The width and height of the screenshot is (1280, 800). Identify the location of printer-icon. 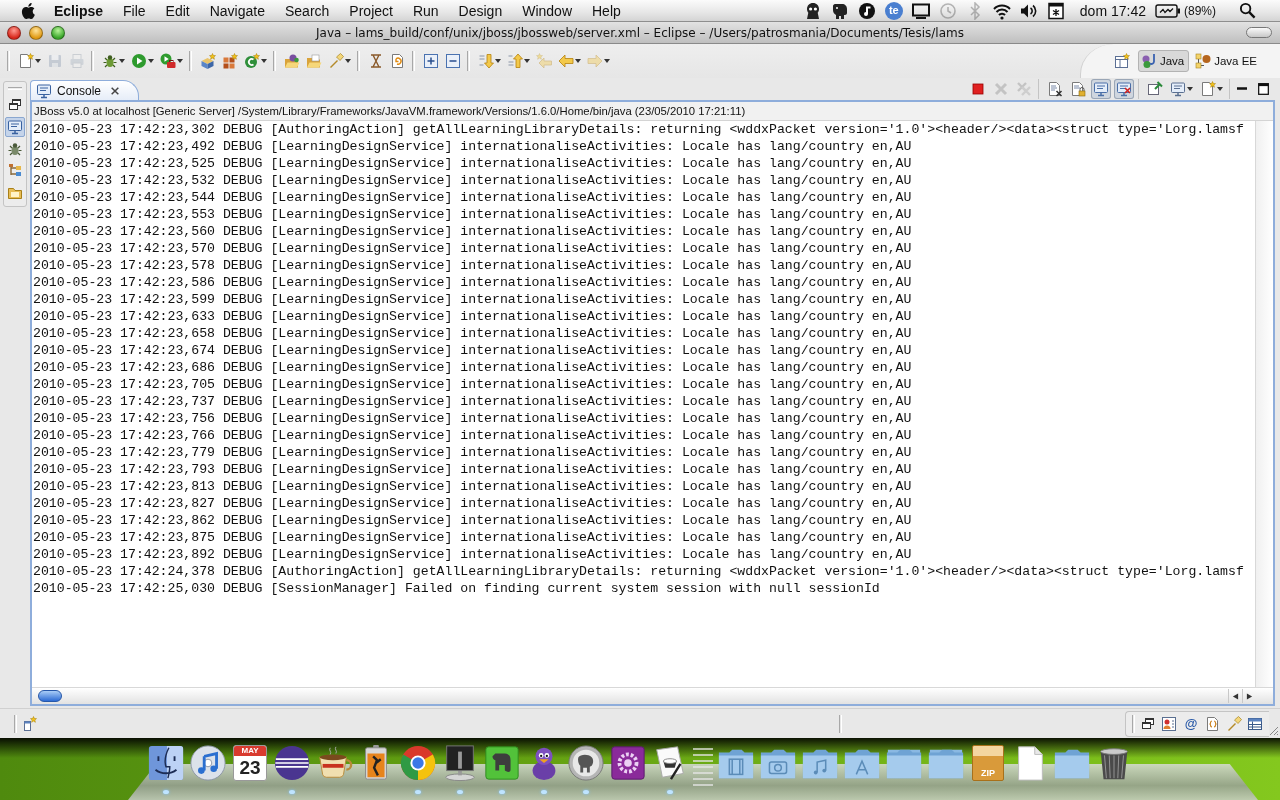
(77, 61).